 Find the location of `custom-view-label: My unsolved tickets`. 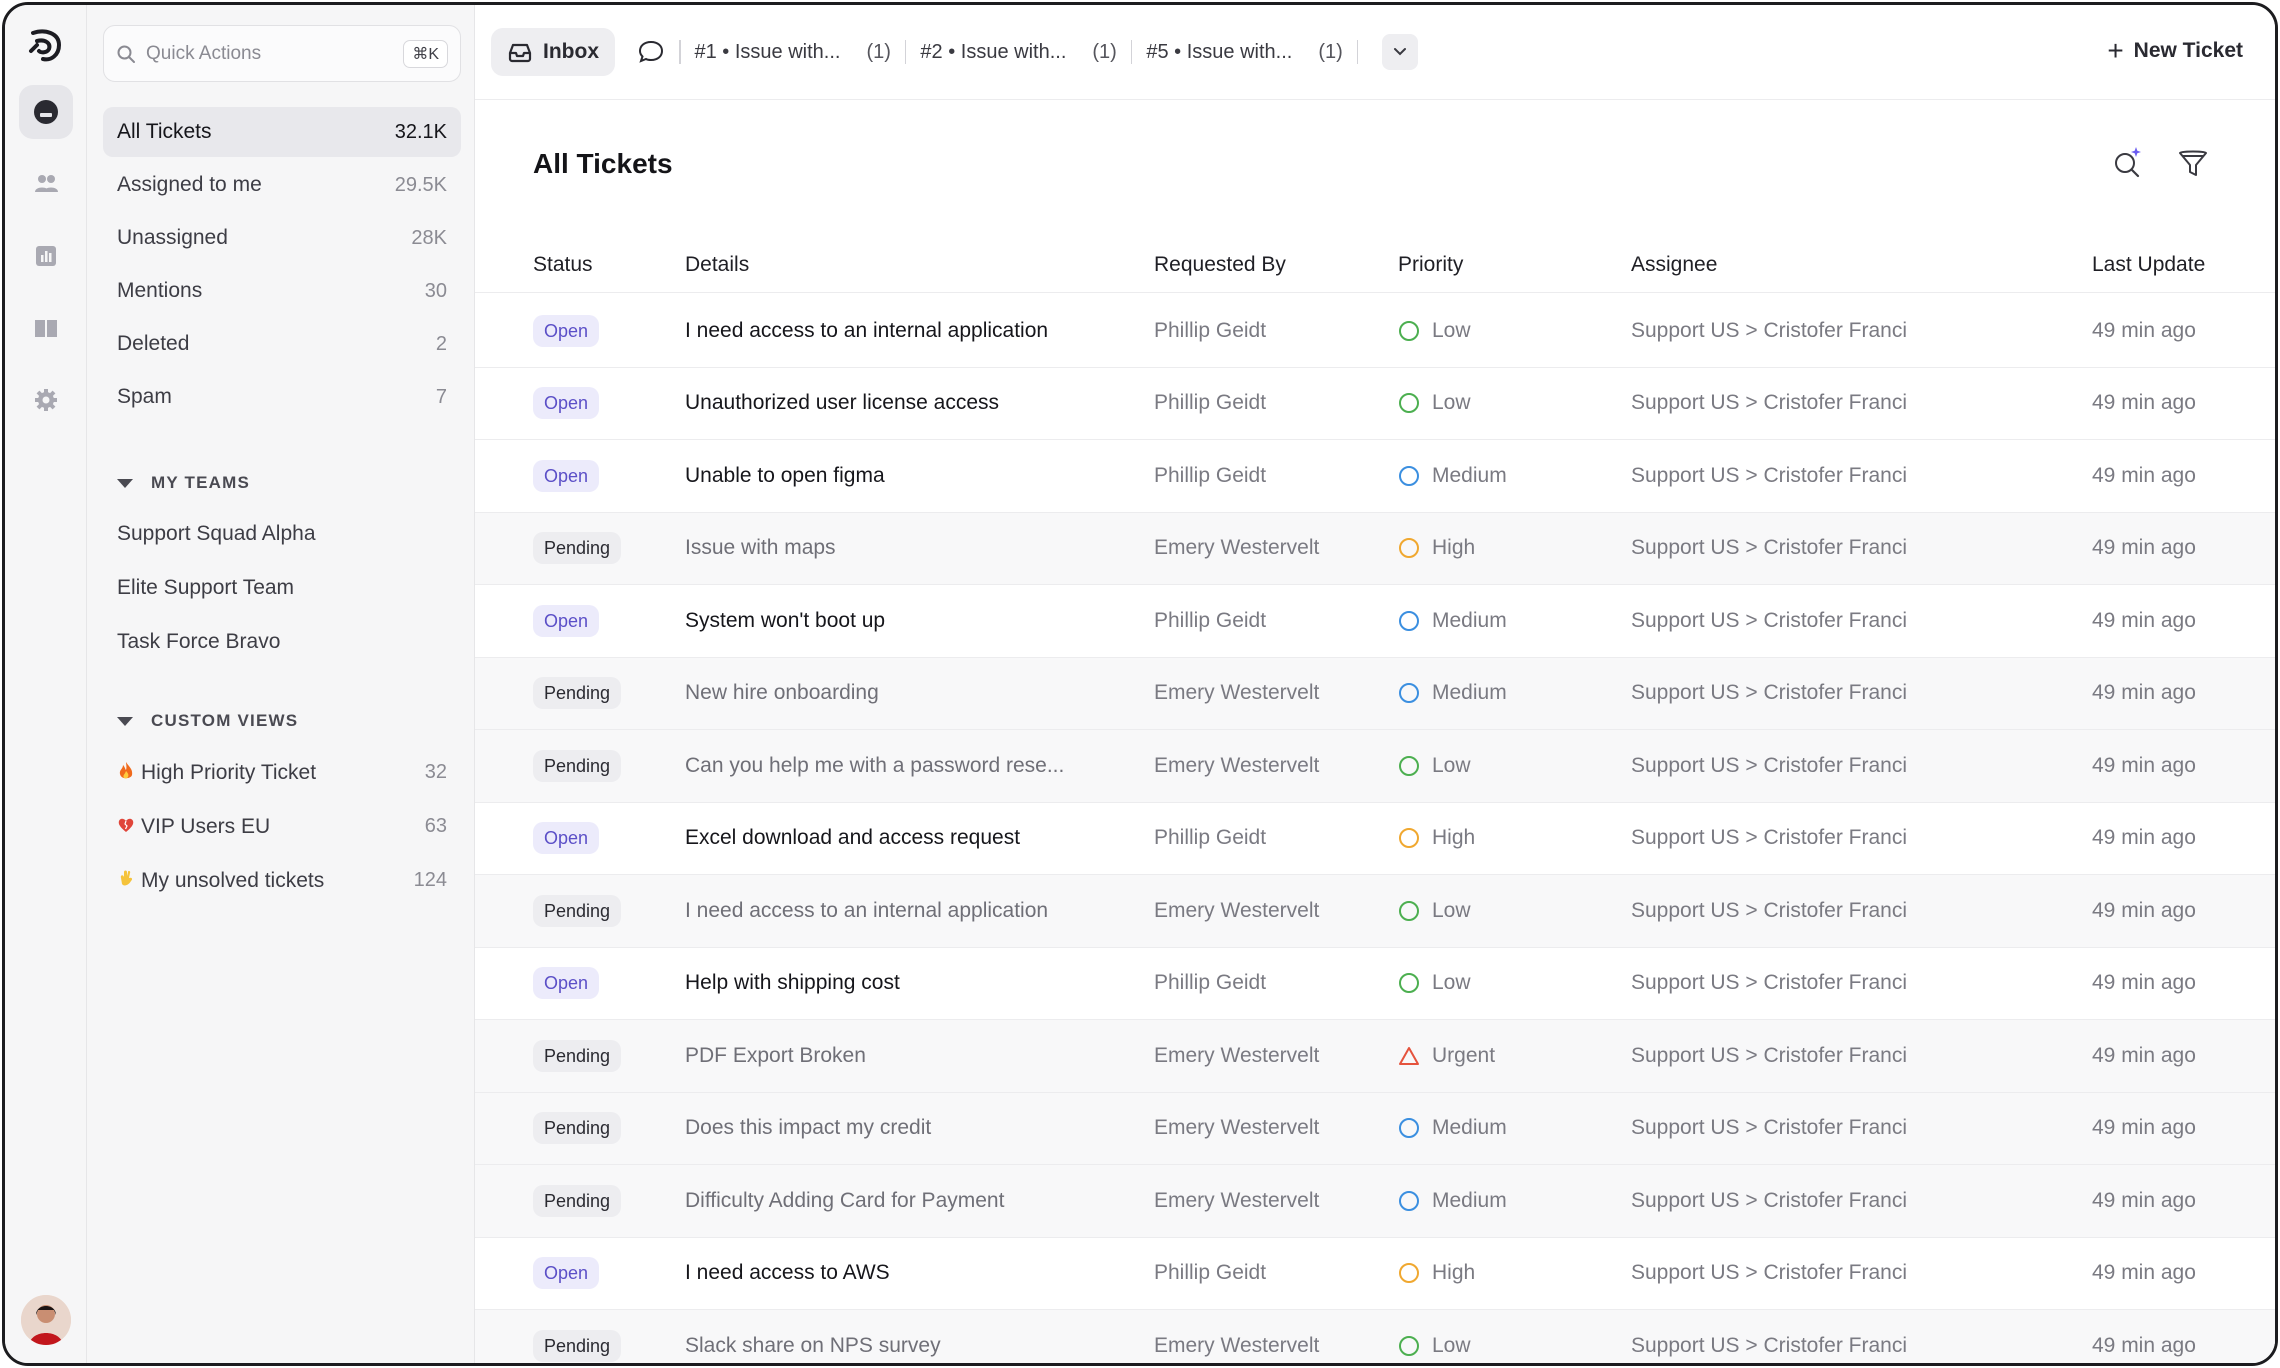

custom-view-label: My unsolved tickets is located at coordinates (233, 880).